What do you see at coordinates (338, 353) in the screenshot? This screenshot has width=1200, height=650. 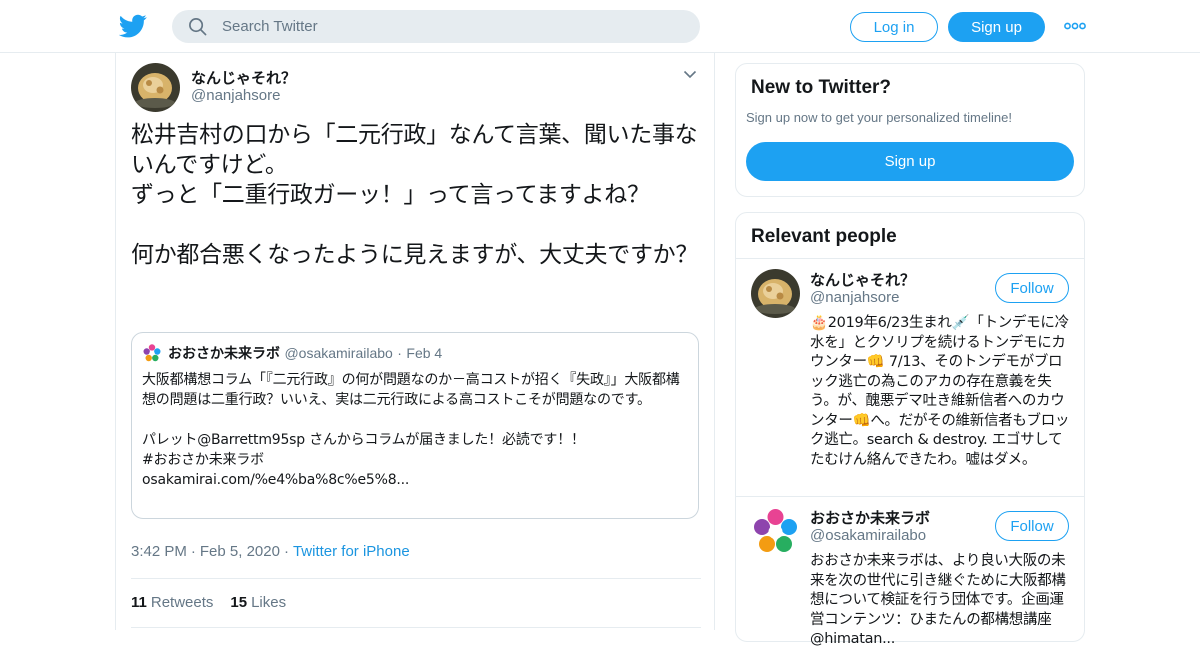 I see `quoted-author-handle: @osakamirailabo` at bounding box center [338, 353].